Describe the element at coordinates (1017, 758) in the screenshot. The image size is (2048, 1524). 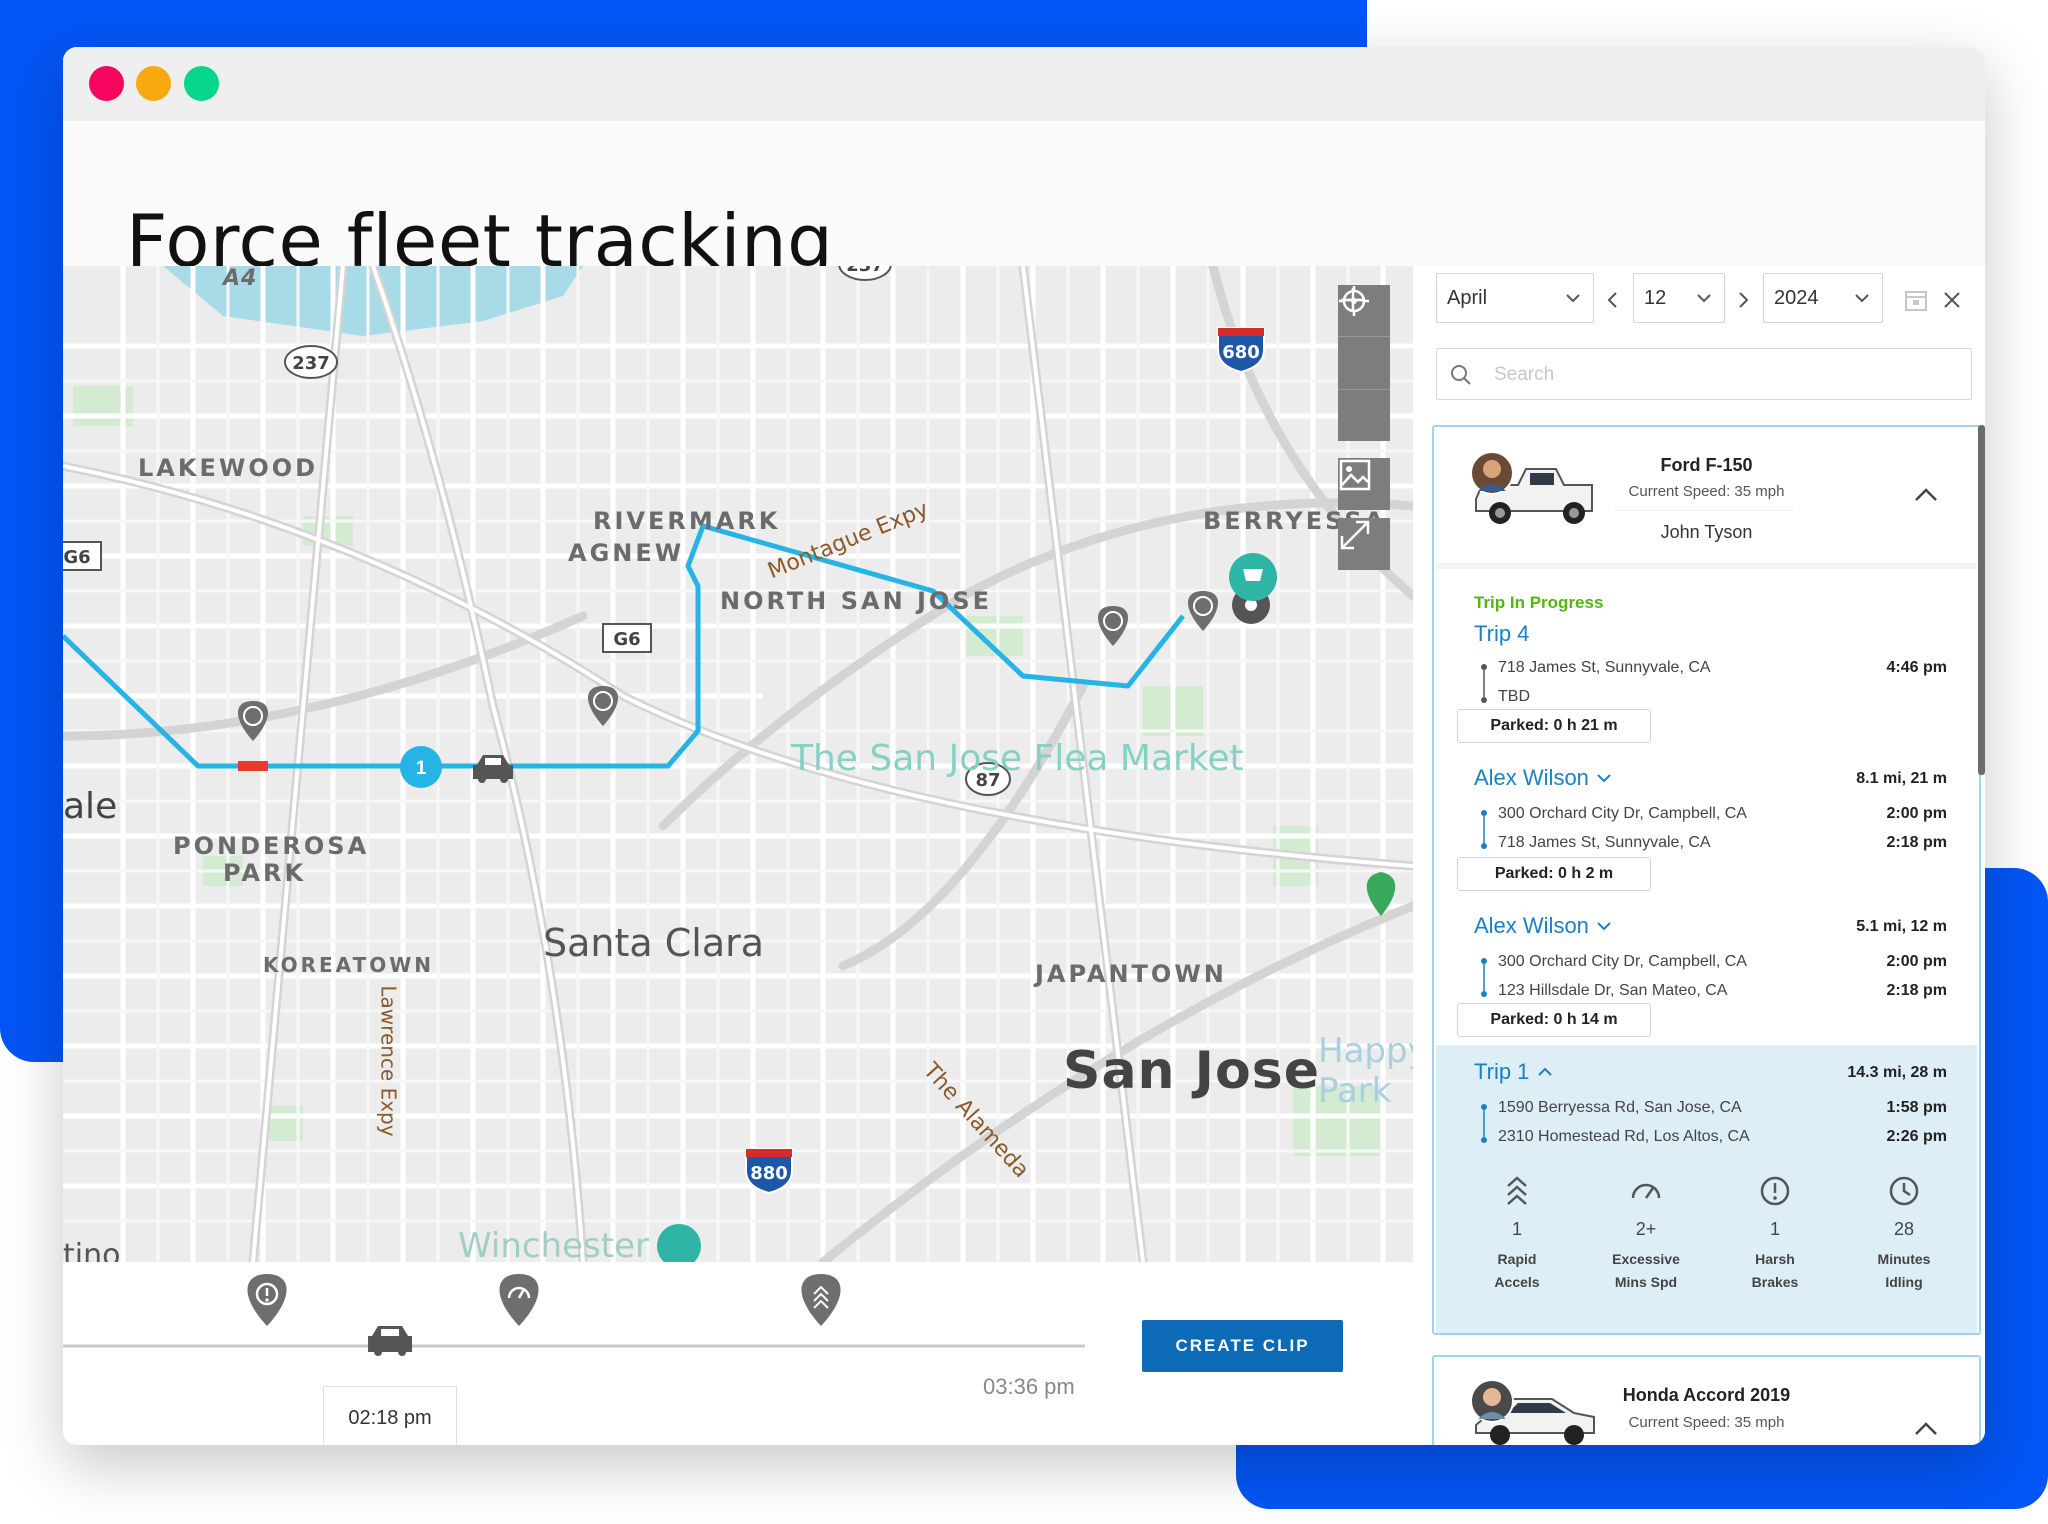
I see `label-flea-market: The San Jose Flea Market` at that location.